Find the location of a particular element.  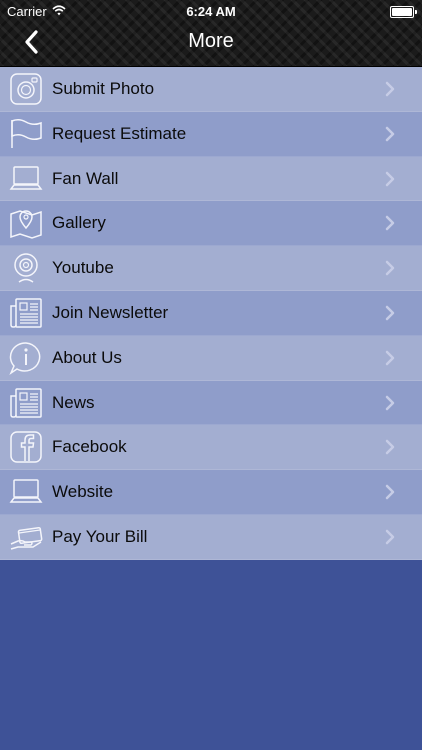

webcam-icon is located at coordinates (26, 268).